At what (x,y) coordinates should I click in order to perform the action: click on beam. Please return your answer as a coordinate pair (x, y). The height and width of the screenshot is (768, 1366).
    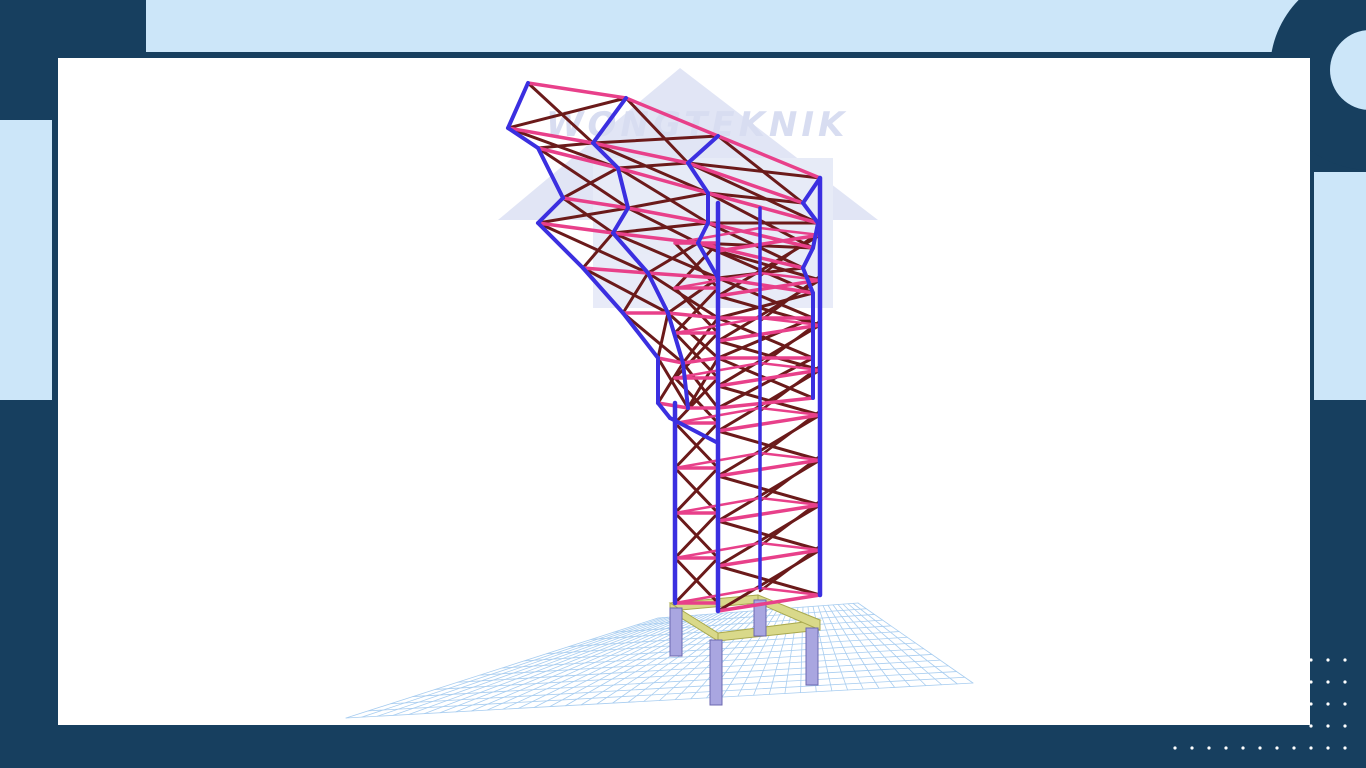
    Looking at the image, I should click on (700, 360).